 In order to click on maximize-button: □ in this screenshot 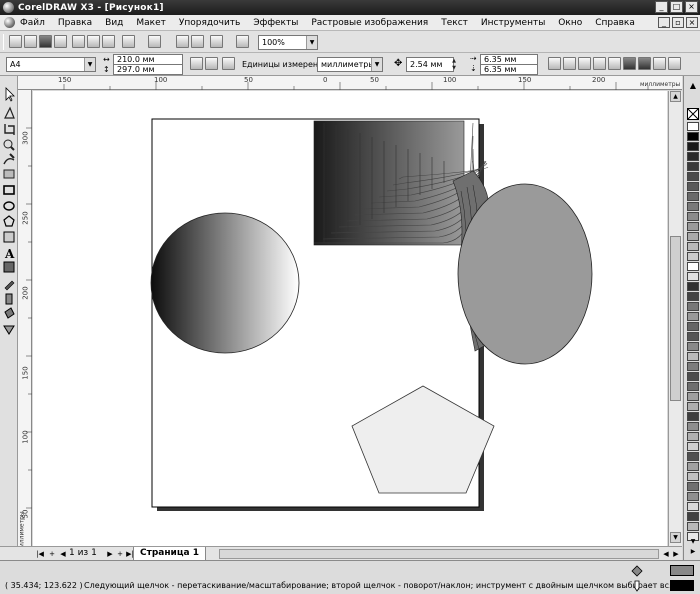, I will do `click(676, 7)`.